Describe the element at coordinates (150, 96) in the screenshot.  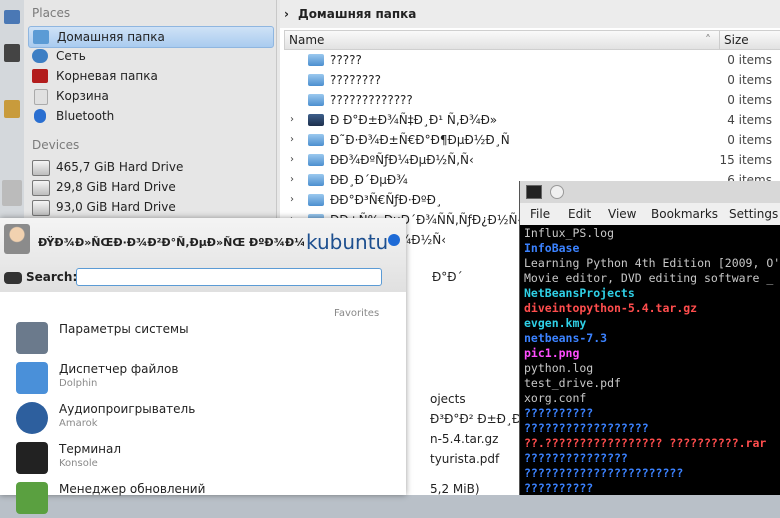
I see `places-item-trash: Корзина` at that location.